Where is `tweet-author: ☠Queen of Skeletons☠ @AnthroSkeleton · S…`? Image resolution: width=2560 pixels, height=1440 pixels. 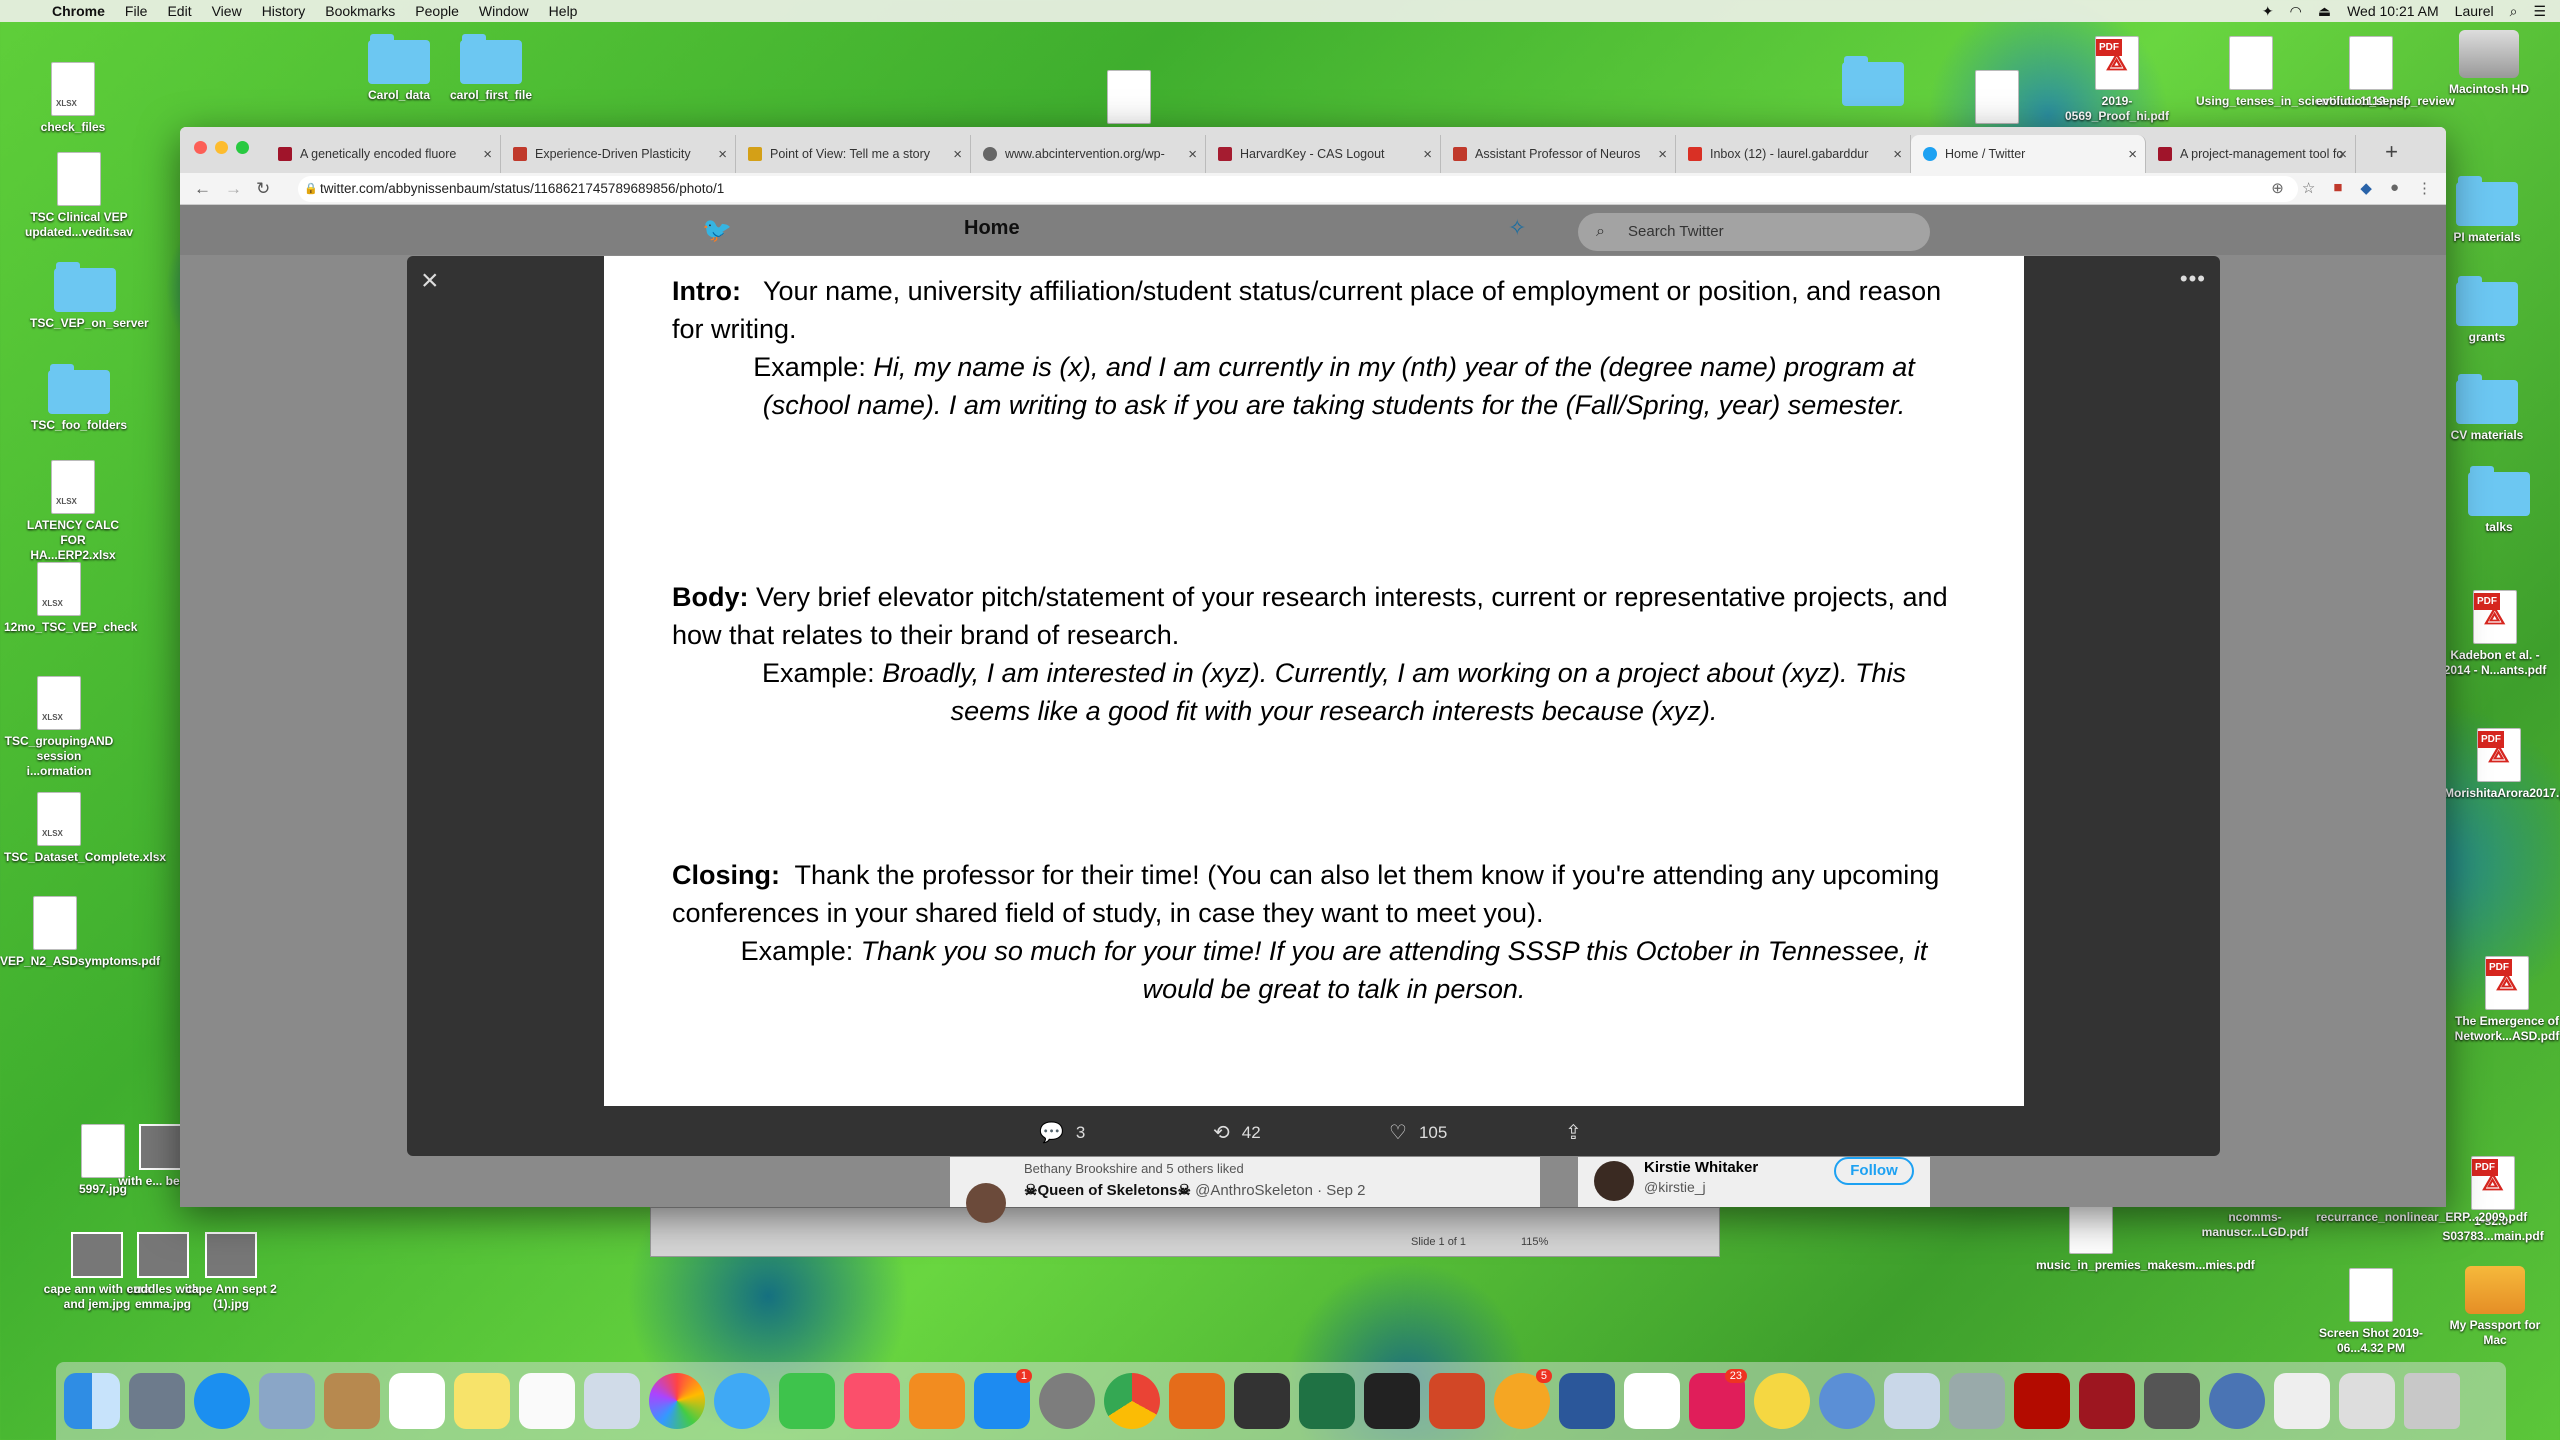 tweet-author: ☠Queen of Skeletons☠ @AnthroSkeleton · S… is located at coordinates (1194, 1190).